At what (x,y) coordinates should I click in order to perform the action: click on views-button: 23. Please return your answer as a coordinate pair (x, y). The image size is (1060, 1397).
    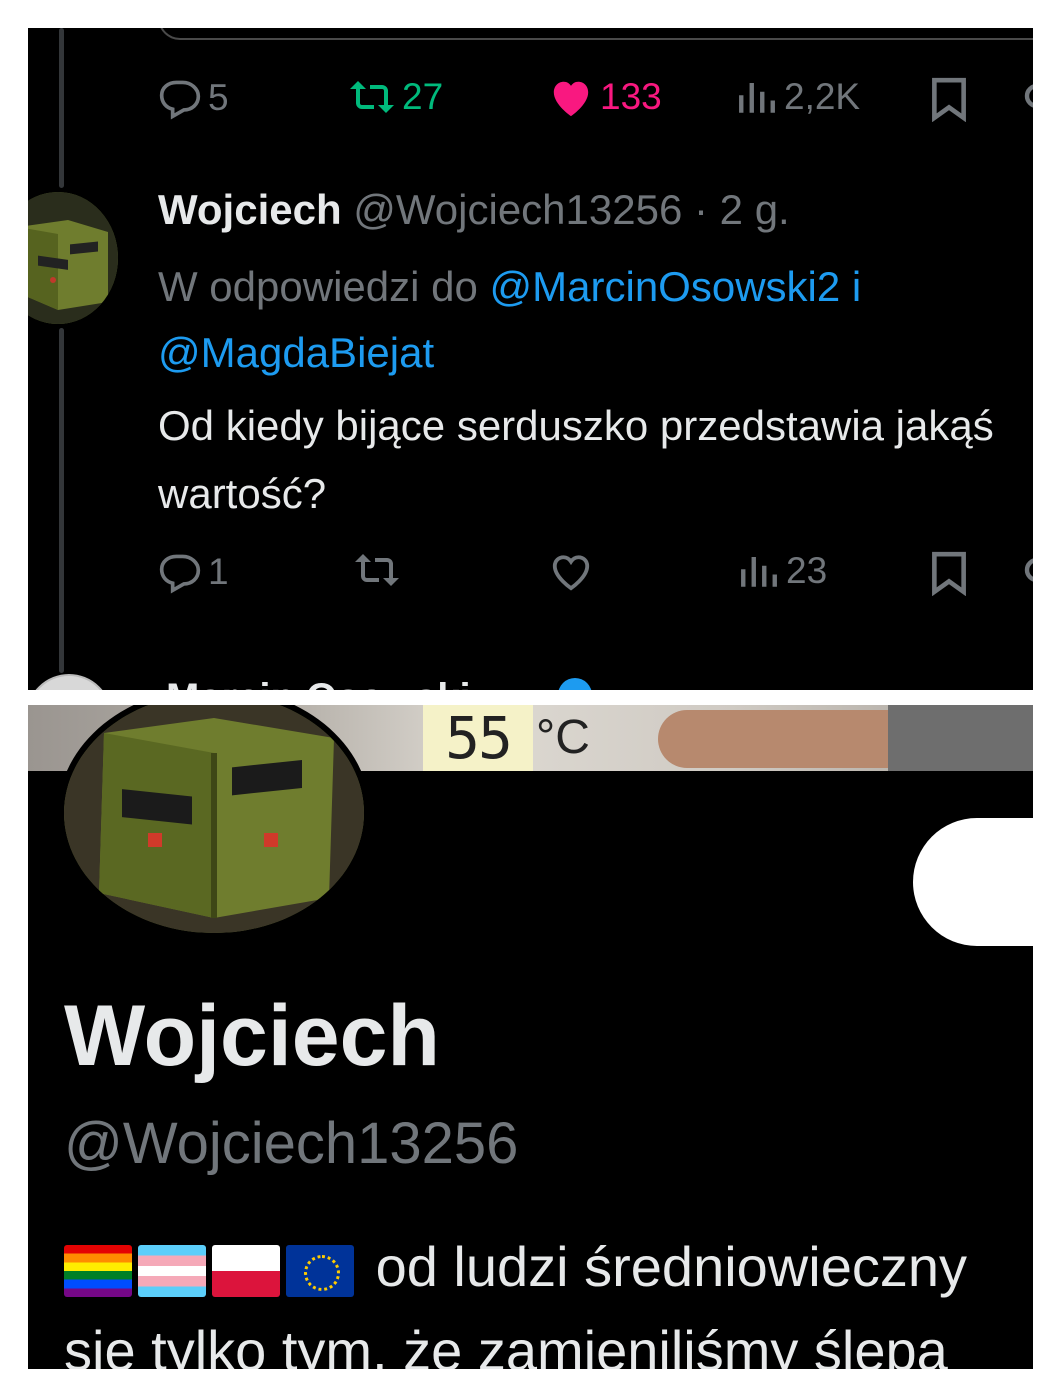
    Looking at the image, I should click on (782, 571).